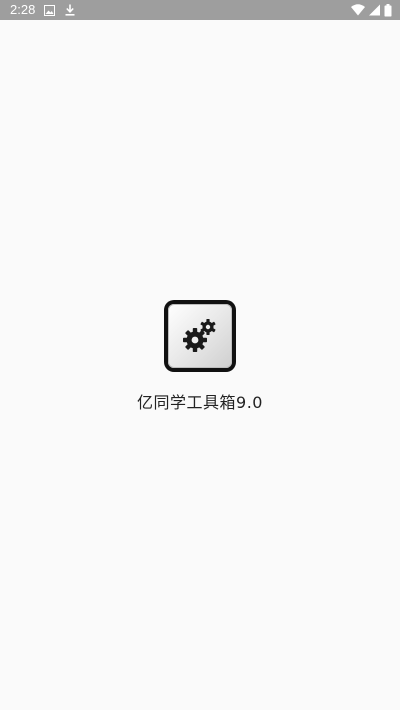  I want to click on app-name: 亿同学工具箱9.0, so click(200, 402).